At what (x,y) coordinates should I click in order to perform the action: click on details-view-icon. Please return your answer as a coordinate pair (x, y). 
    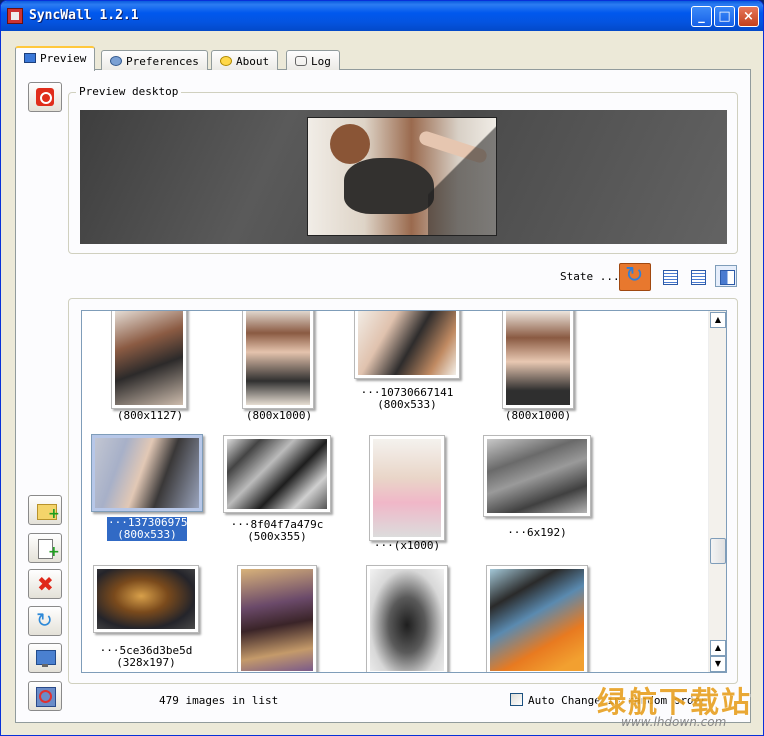
    Looking at the image, I should click on (697, 276).